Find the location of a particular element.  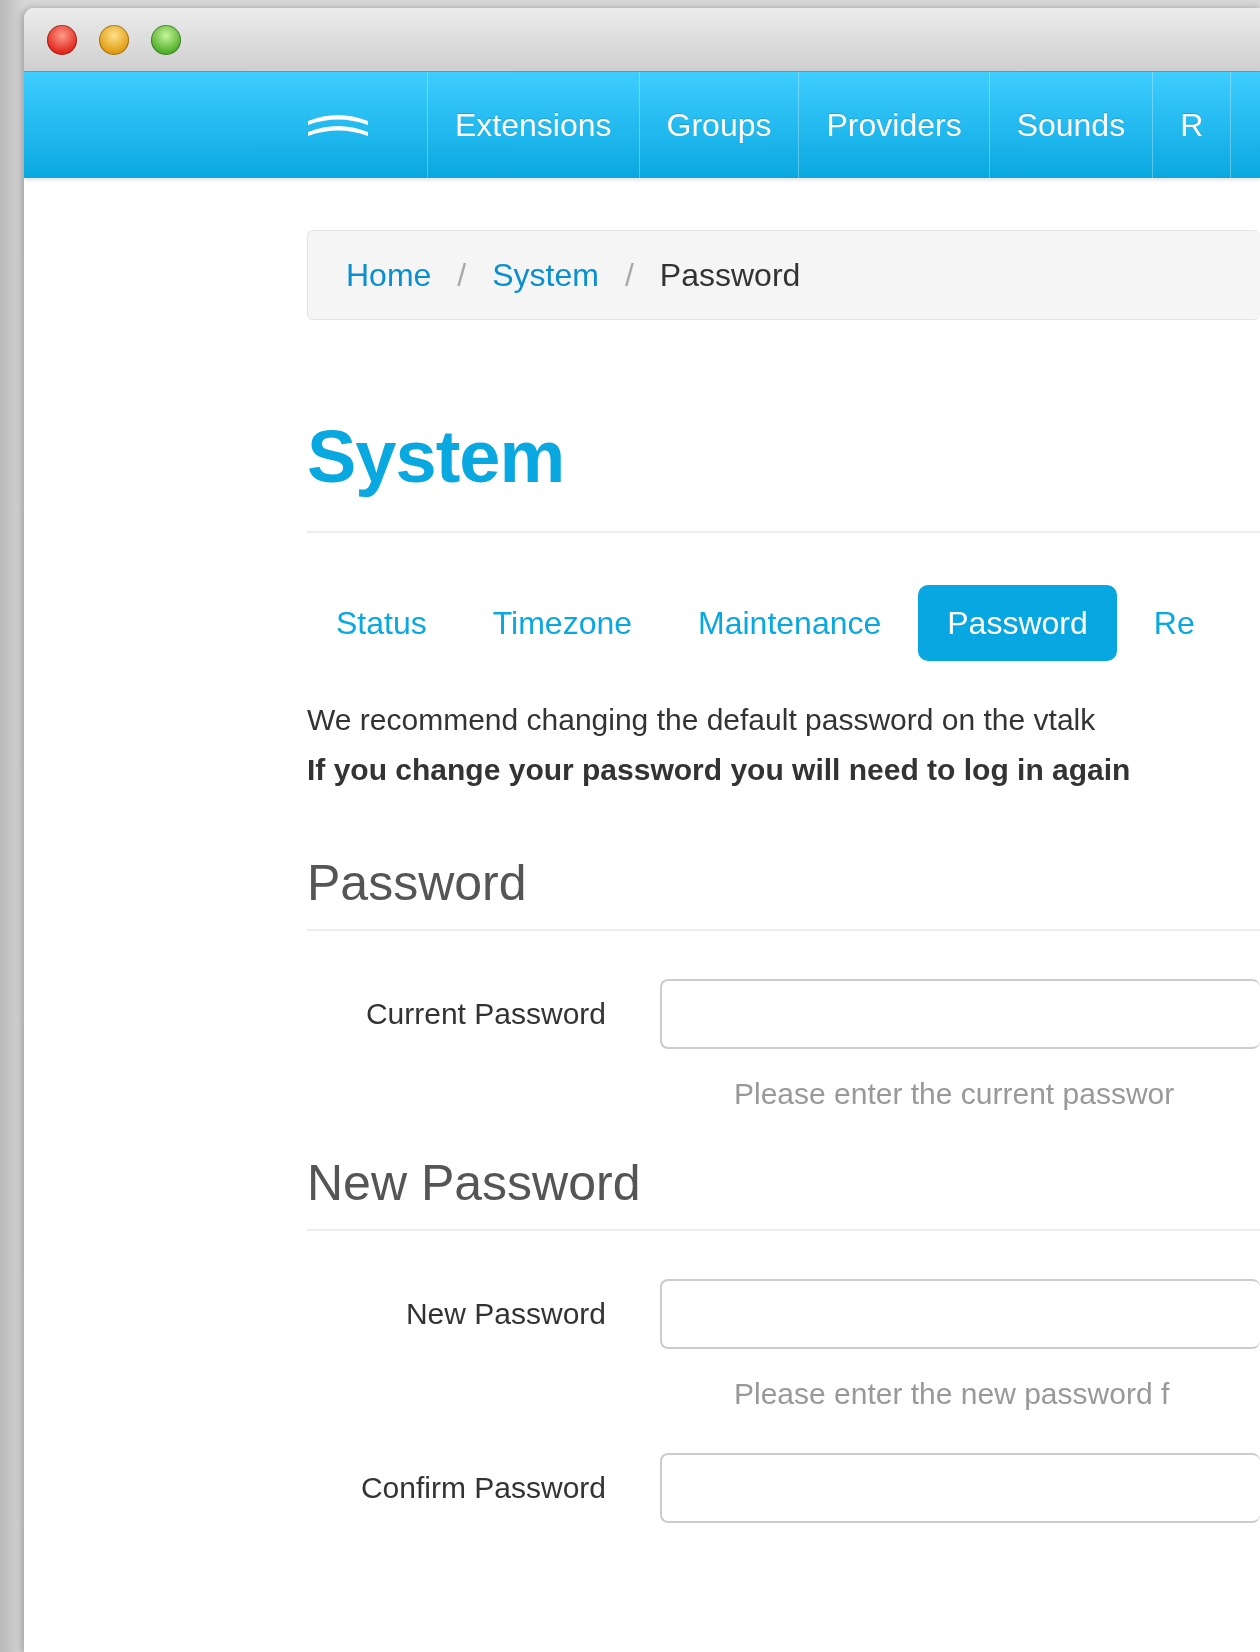

nav-link: Groups is located at coordinates (719, 125).